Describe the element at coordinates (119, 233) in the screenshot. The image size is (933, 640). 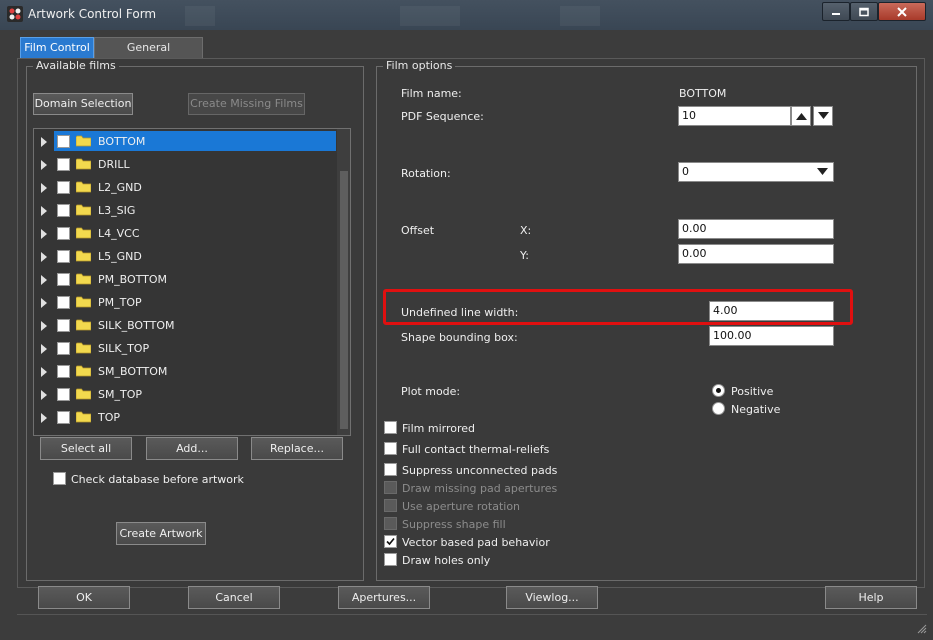
I see `film-label: L4_VCC` at that location.